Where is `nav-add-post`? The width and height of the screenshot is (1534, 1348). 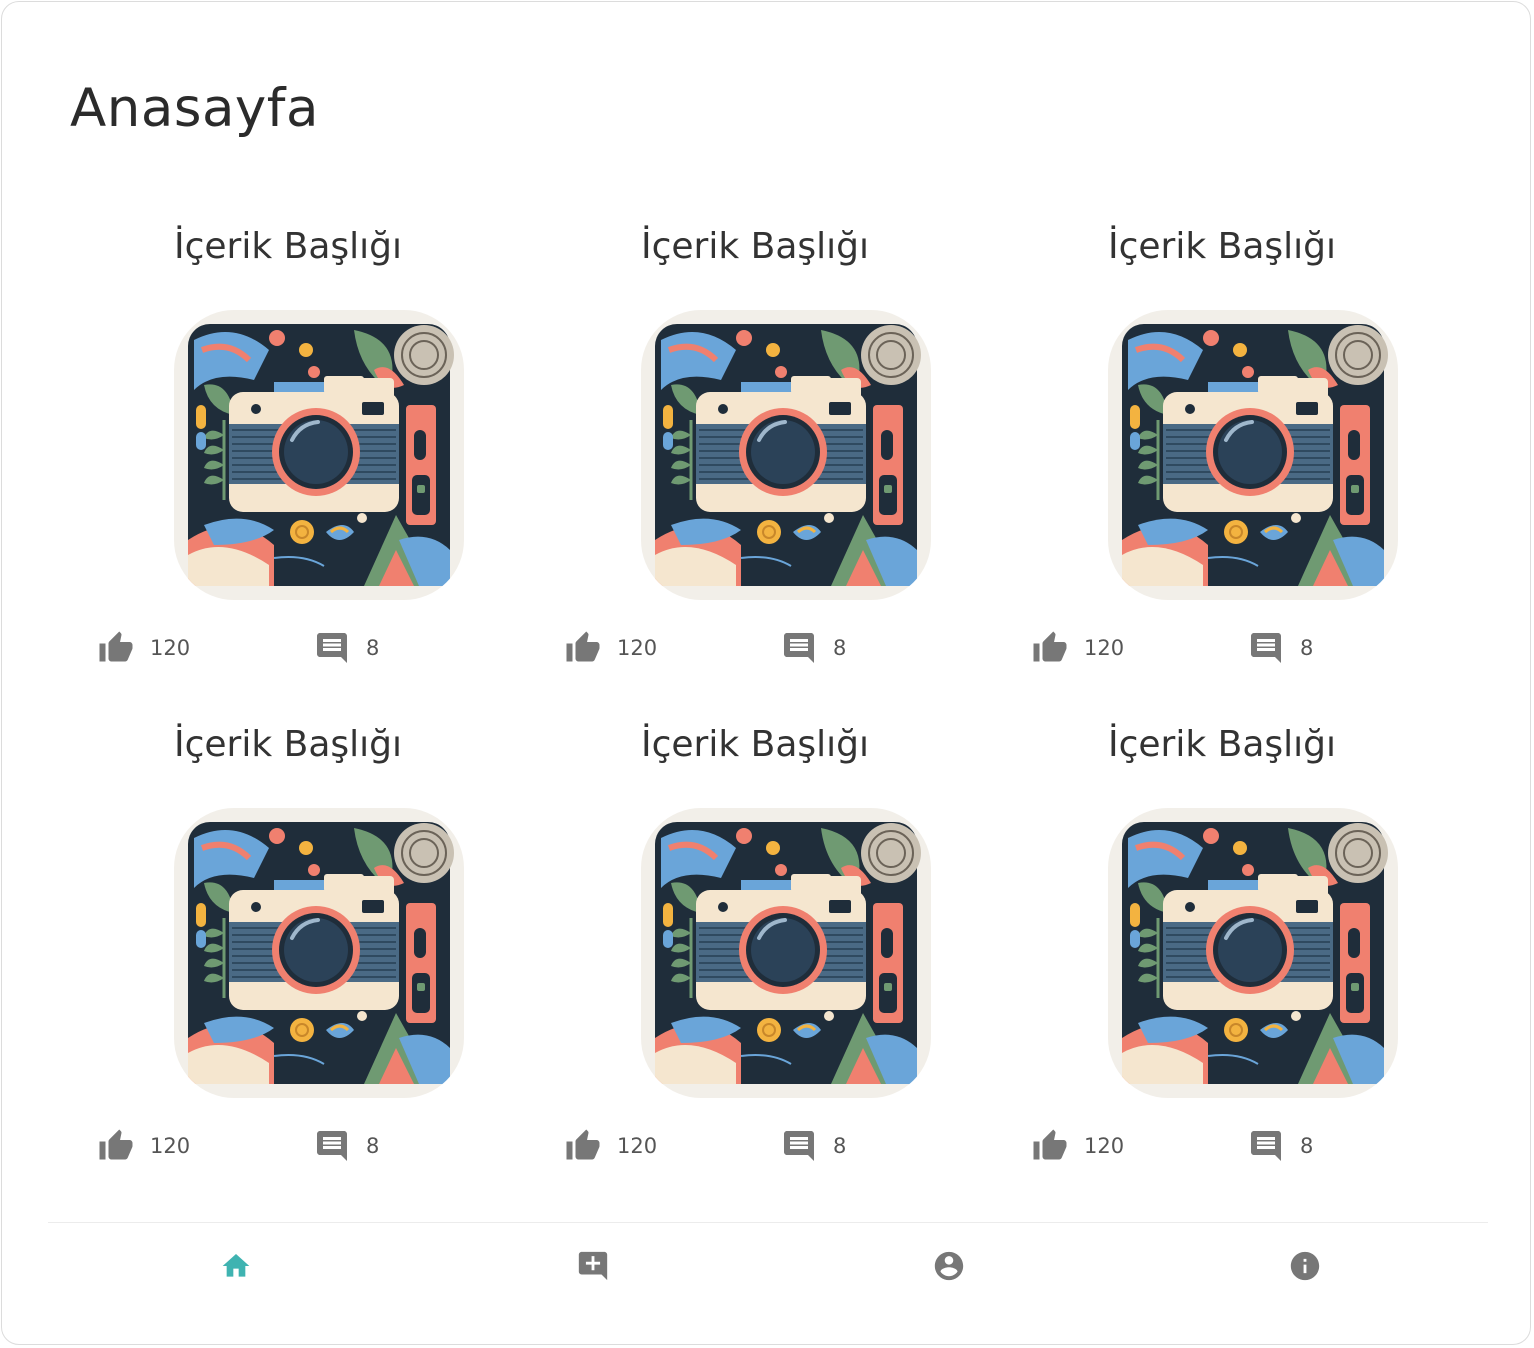 nav-add-post is located at coordinates (593, 1266).